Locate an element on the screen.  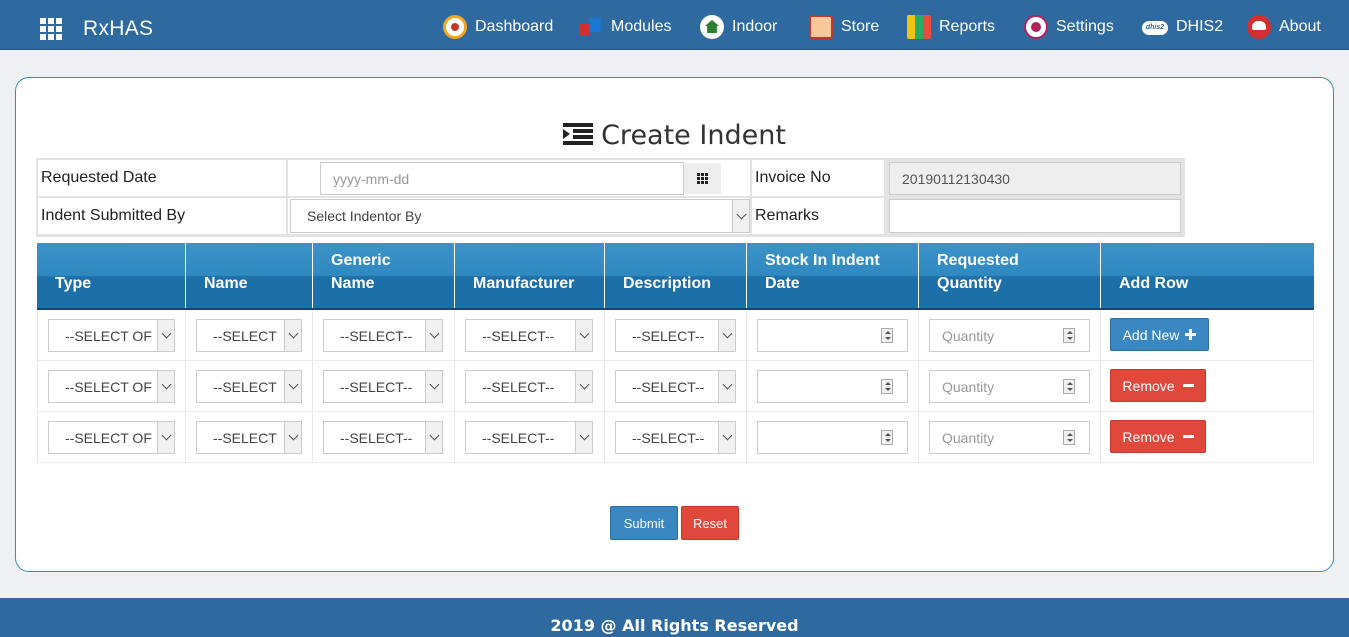
indent-icon is located at coordinates (578, 134).